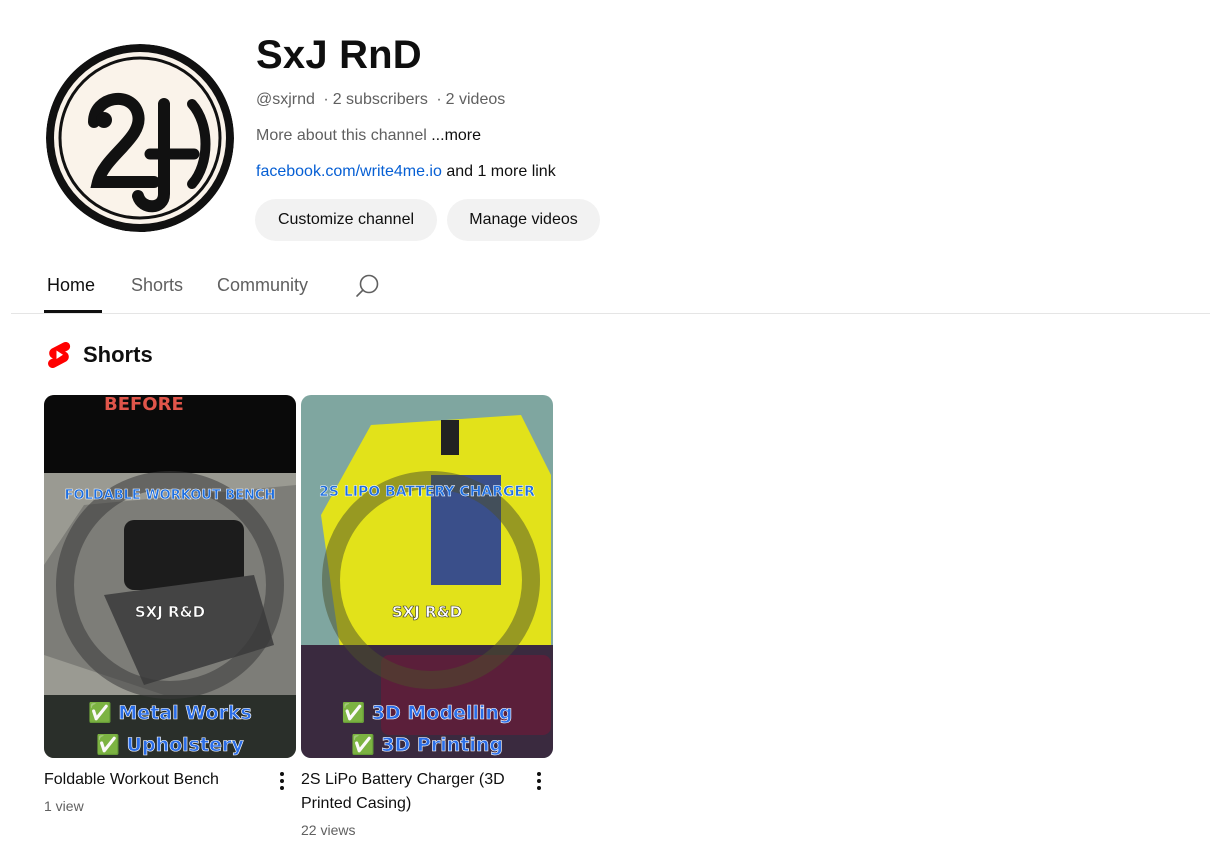 The height and width of the screenshot is (853, 1210). What do you see at coordinates (328, 830) in the screenshot?
I see `short-views: 22 views` at bounding box center [328, 830].